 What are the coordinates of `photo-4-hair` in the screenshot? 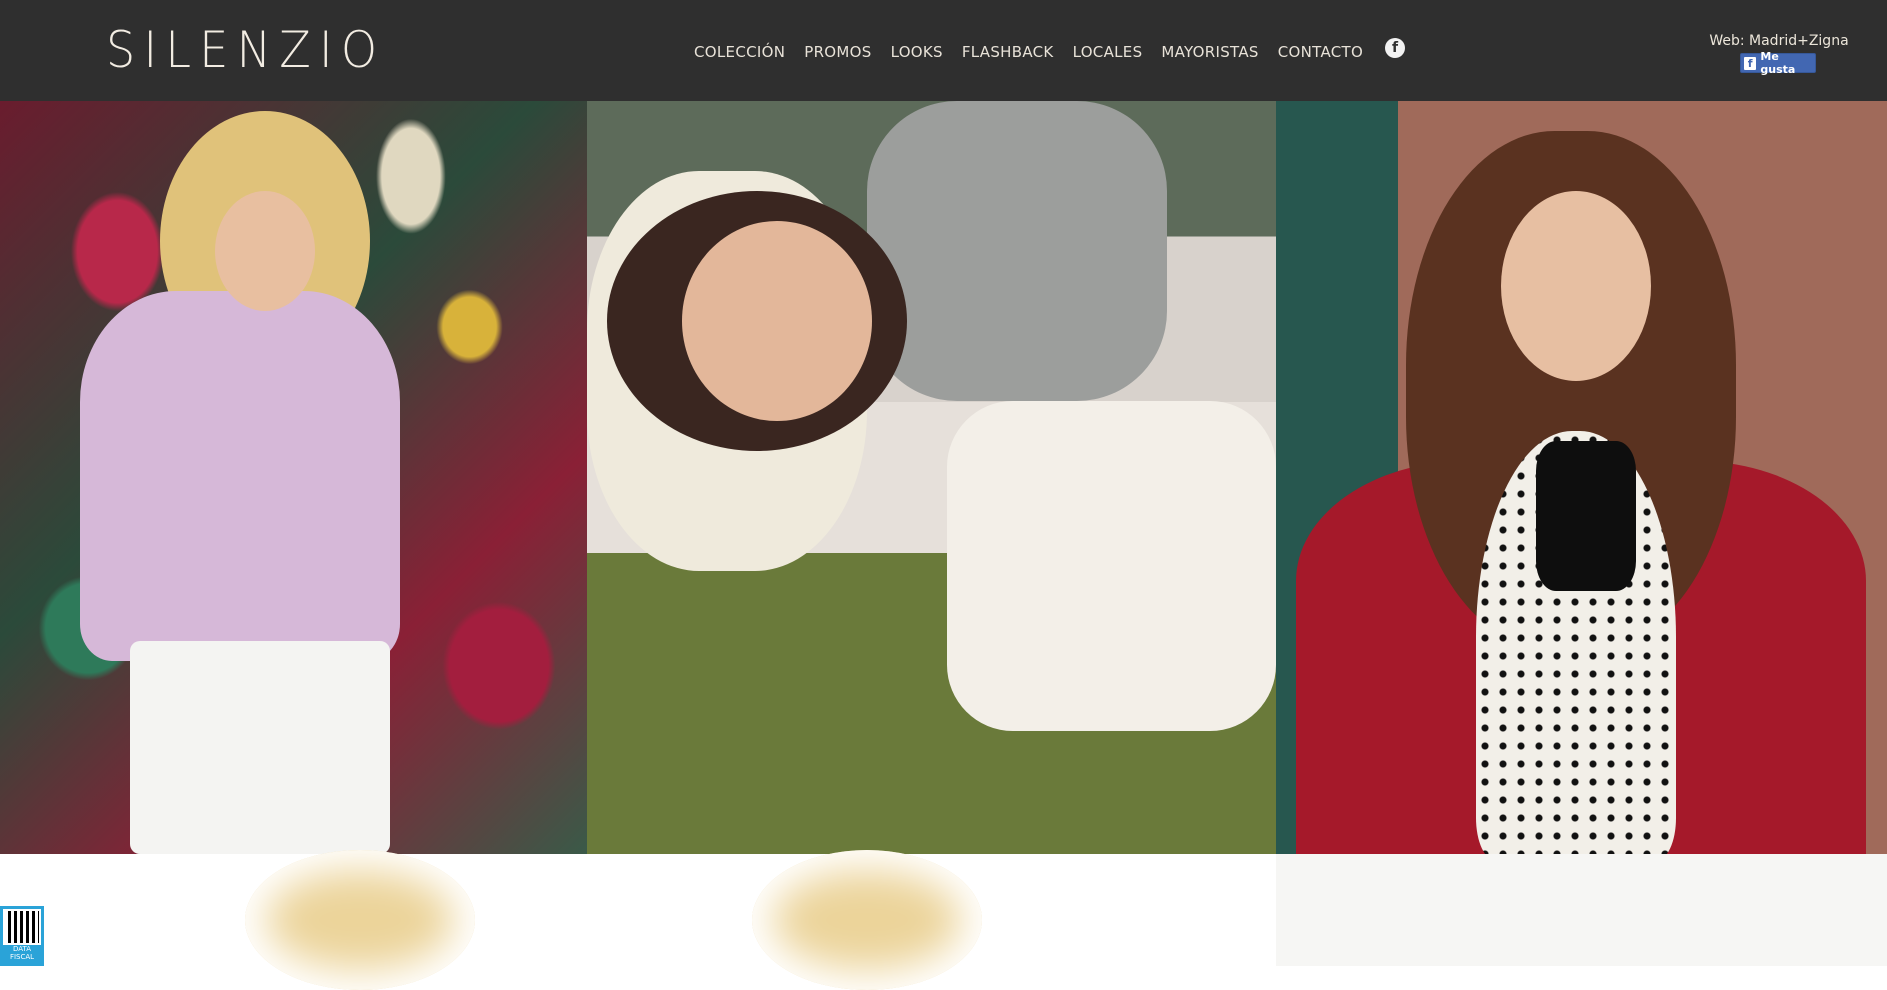 It's located at (360, 920).